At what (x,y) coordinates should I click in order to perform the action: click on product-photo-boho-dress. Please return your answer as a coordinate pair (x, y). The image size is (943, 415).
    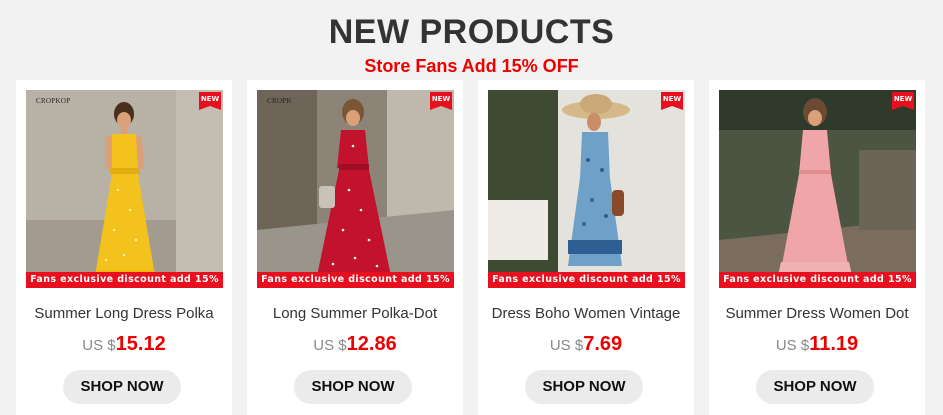
    Looking at the image, I should click on (586, 189).